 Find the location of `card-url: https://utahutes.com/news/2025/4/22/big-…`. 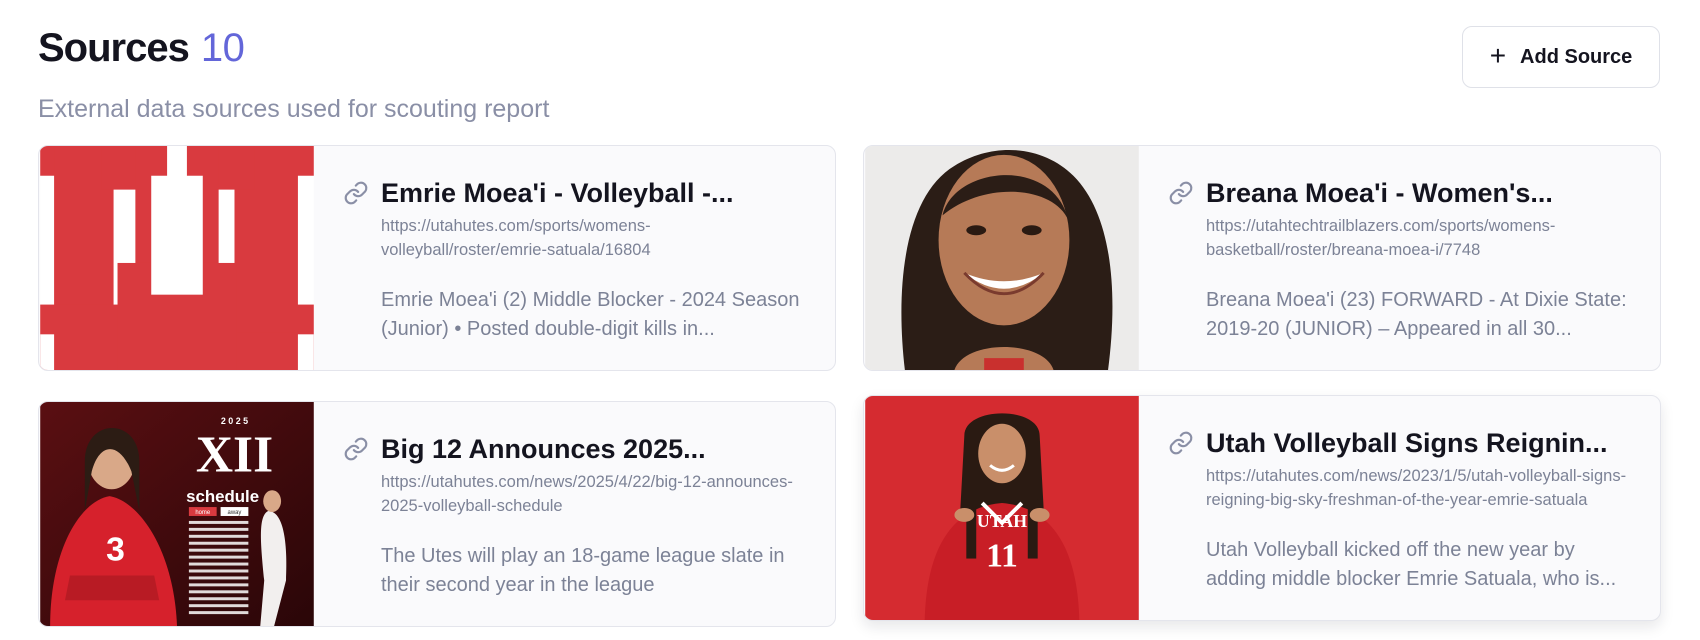

card-url: https://utahutes.com/news/2025/4/22/big-… is located at coordinates (595, 494).